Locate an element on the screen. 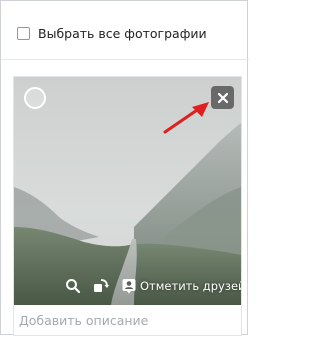 This screenshot has width=320, height=337. description-input: Добавить описание is located at coordinates (128, 321).